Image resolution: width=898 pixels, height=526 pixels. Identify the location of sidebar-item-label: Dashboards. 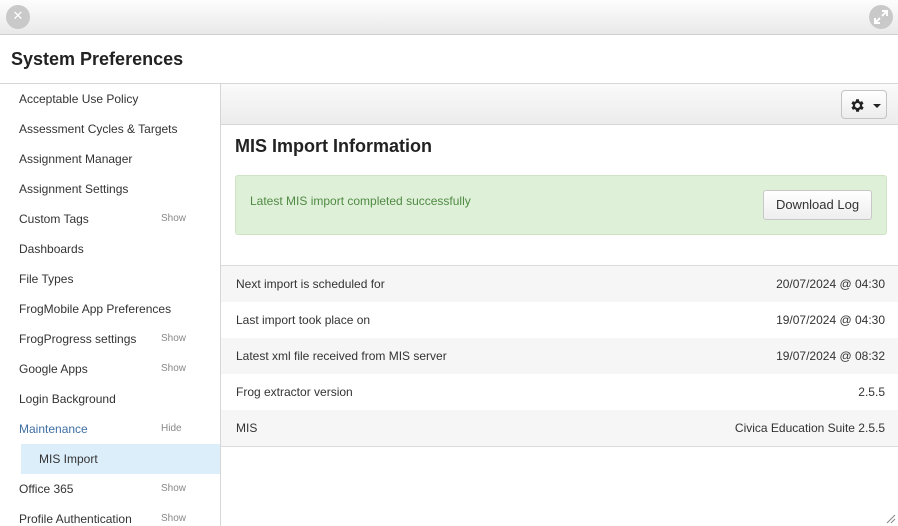
(51, 249).